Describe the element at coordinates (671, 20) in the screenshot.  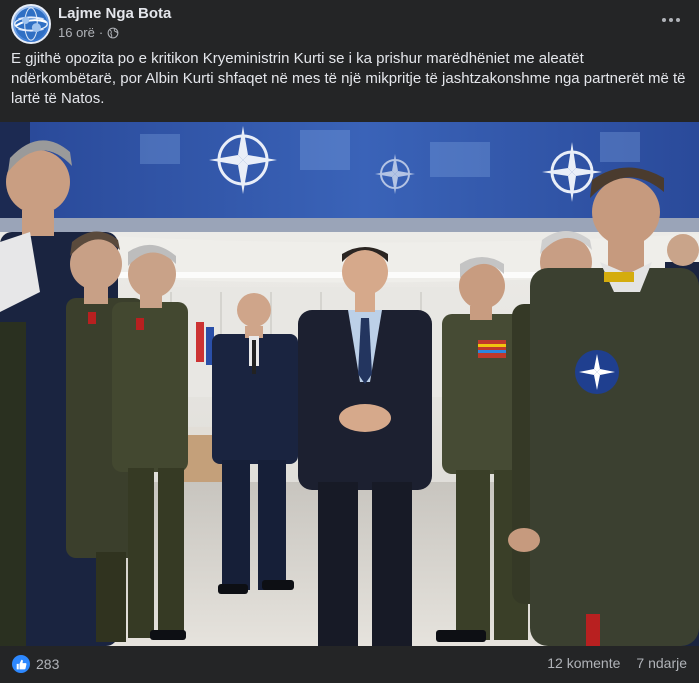
I see `more-options-icon` at that location.